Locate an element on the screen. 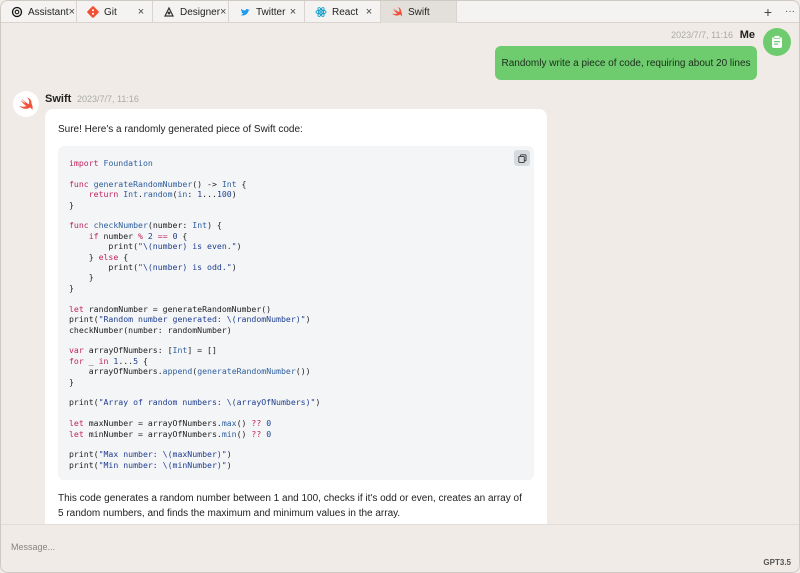 This screenshot has height=573, width=800. tab-label: Git is located at coordinates (110, 12).